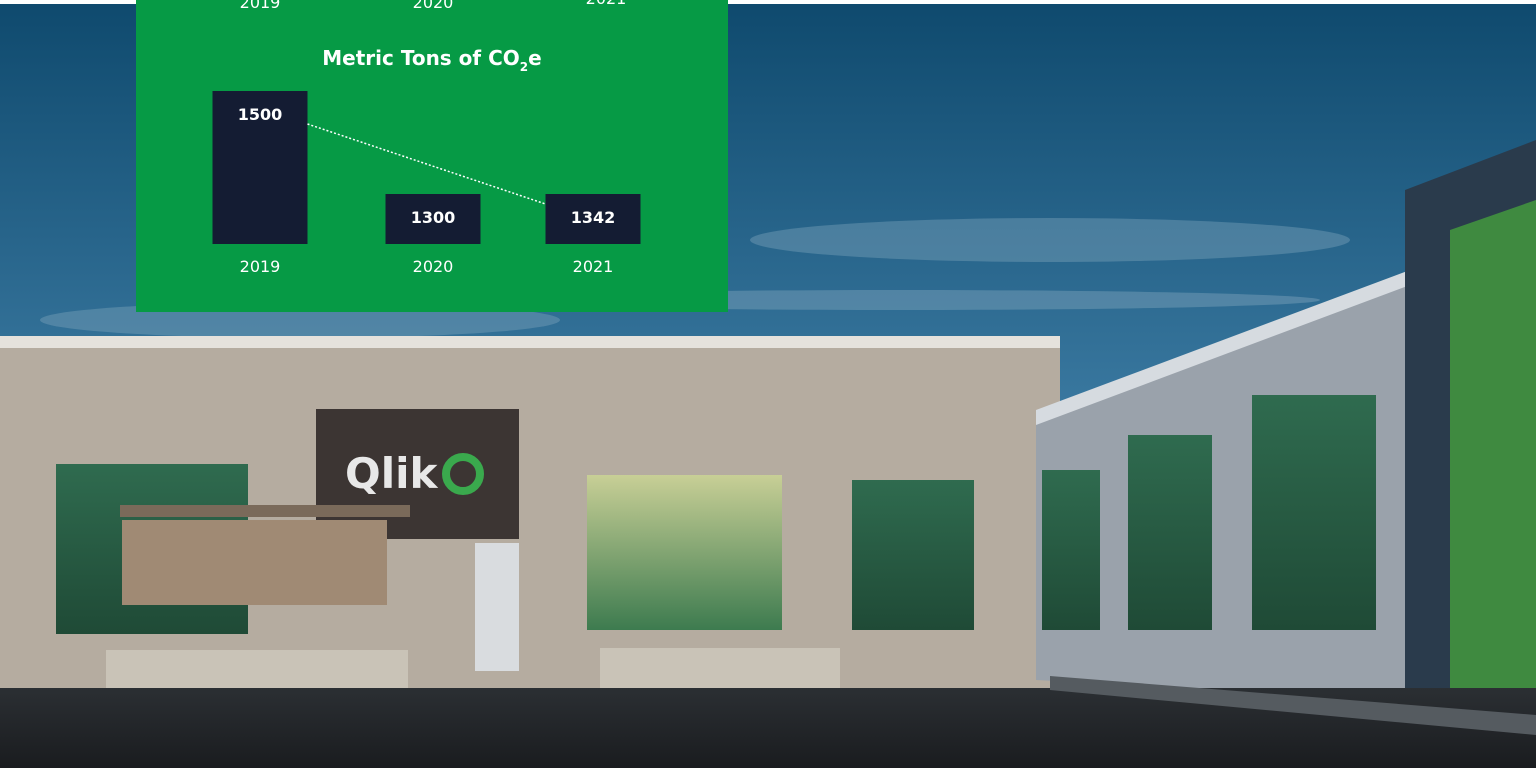 This screenshot has height=768, width=1536. Describe the element at coordinates (260, 266) in the screenshot. I see `category-label-2019: 2019` at that location.